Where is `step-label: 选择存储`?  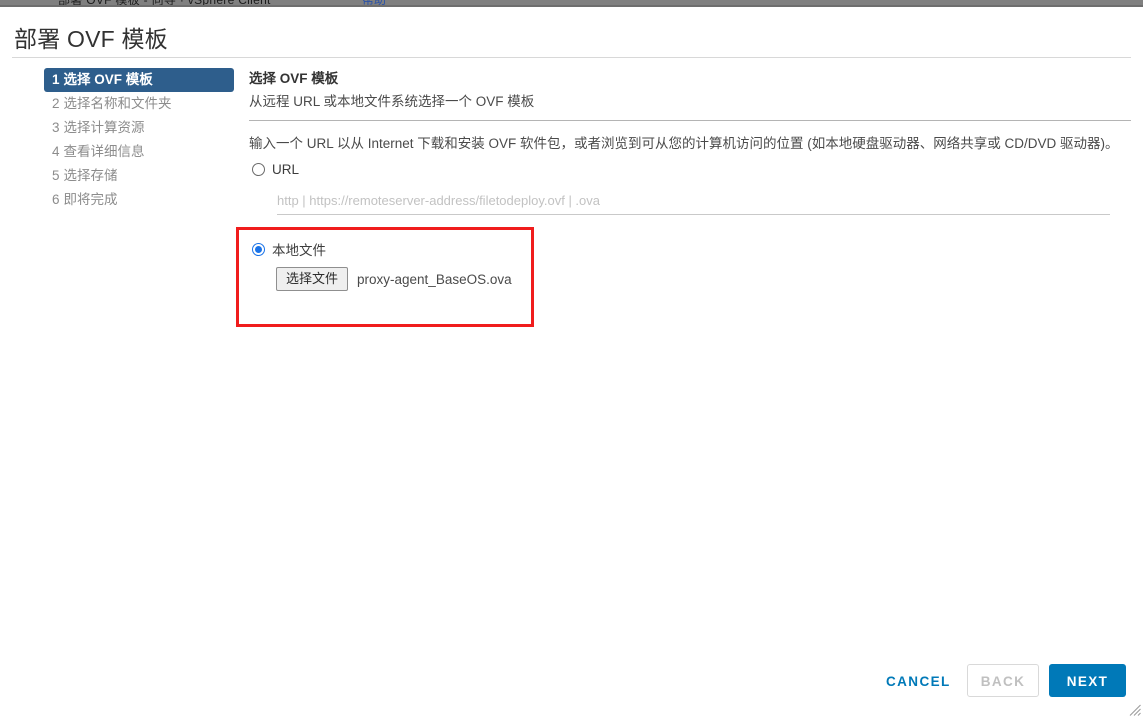 step-label: 选择存储 is located at coordinates (90, 175).